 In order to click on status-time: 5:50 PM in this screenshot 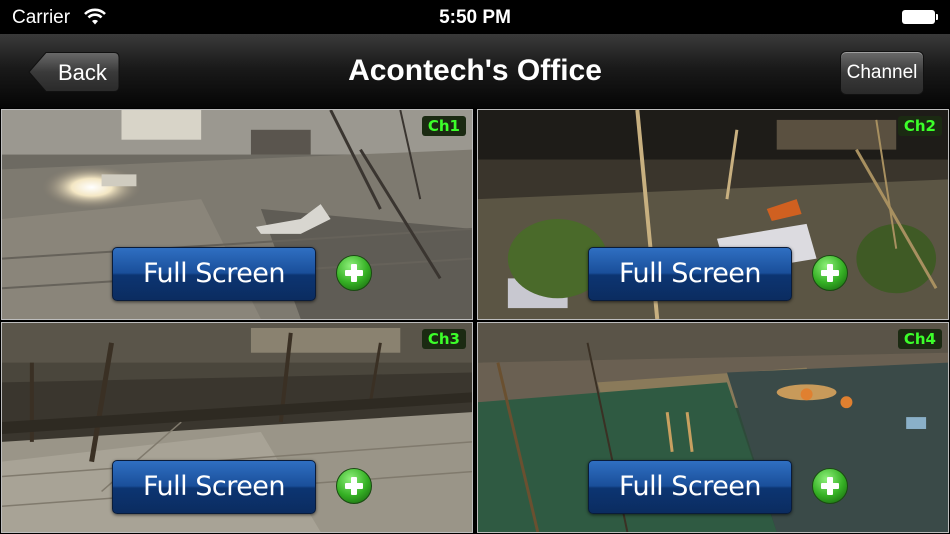, I will do `click(475, 17)`.